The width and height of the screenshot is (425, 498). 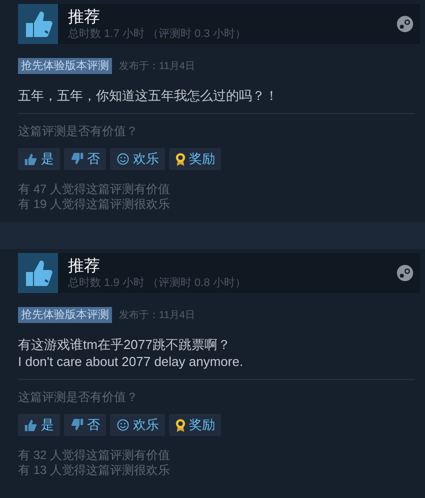 I want to click on vote-count-text: 有 13 人觉得这篇评测很欢乐, so click(x=95, y=470).